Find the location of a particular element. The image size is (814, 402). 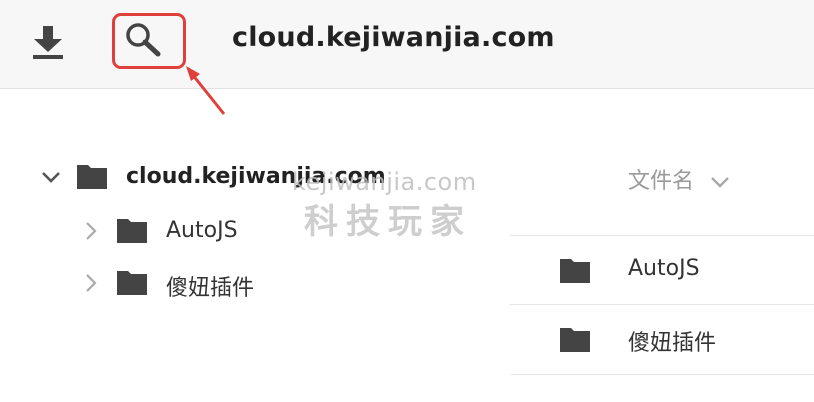

tree-root-label: cloud.kejiwanjia.com is located at coordinates (256, 176).